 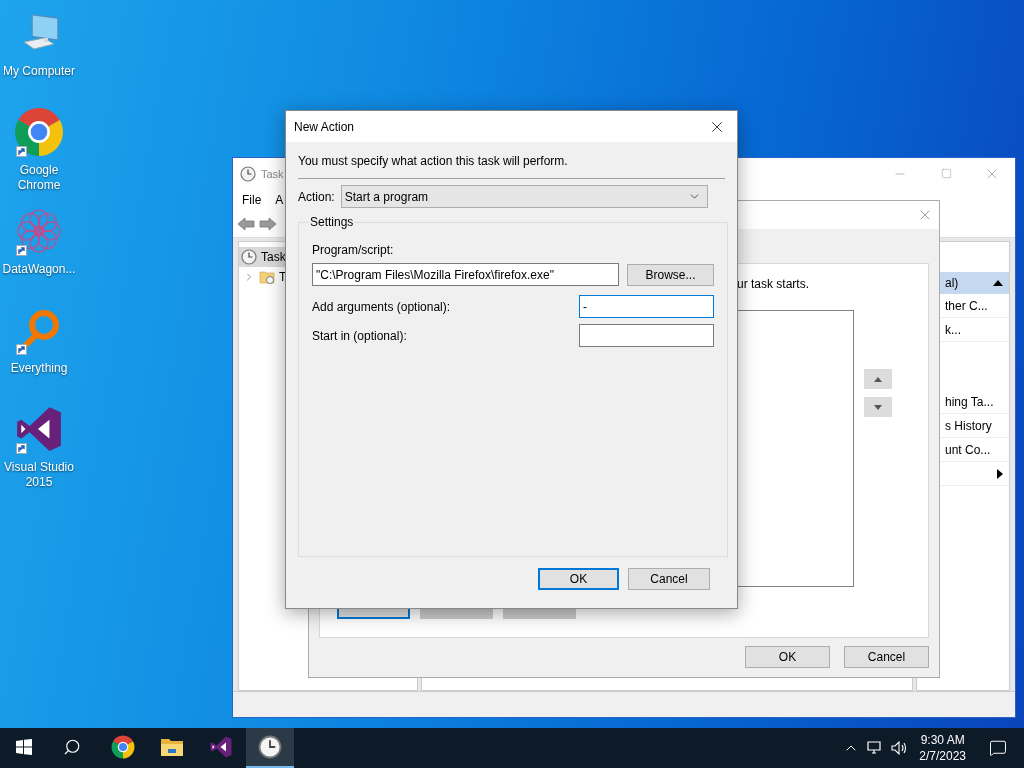 What do you see at coordinates (316, 196) in the screenshot?
I see `action-label: Action:` at bounding box center [316, 196].